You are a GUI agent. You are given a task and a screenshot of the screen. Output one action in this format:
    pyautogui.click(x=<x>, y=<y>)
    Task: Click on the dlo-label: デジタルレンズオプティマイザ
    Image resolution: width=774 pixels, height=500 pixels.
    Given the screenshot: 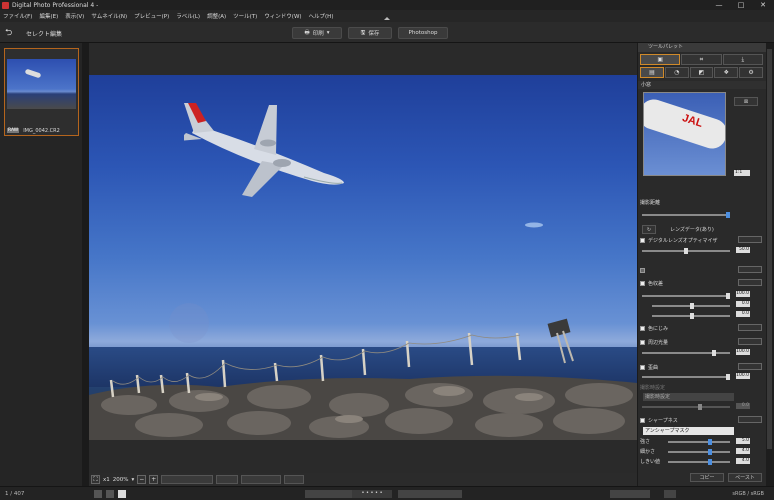 What is the action you would take?
    pyautogui.click(x=683, y=241)
    